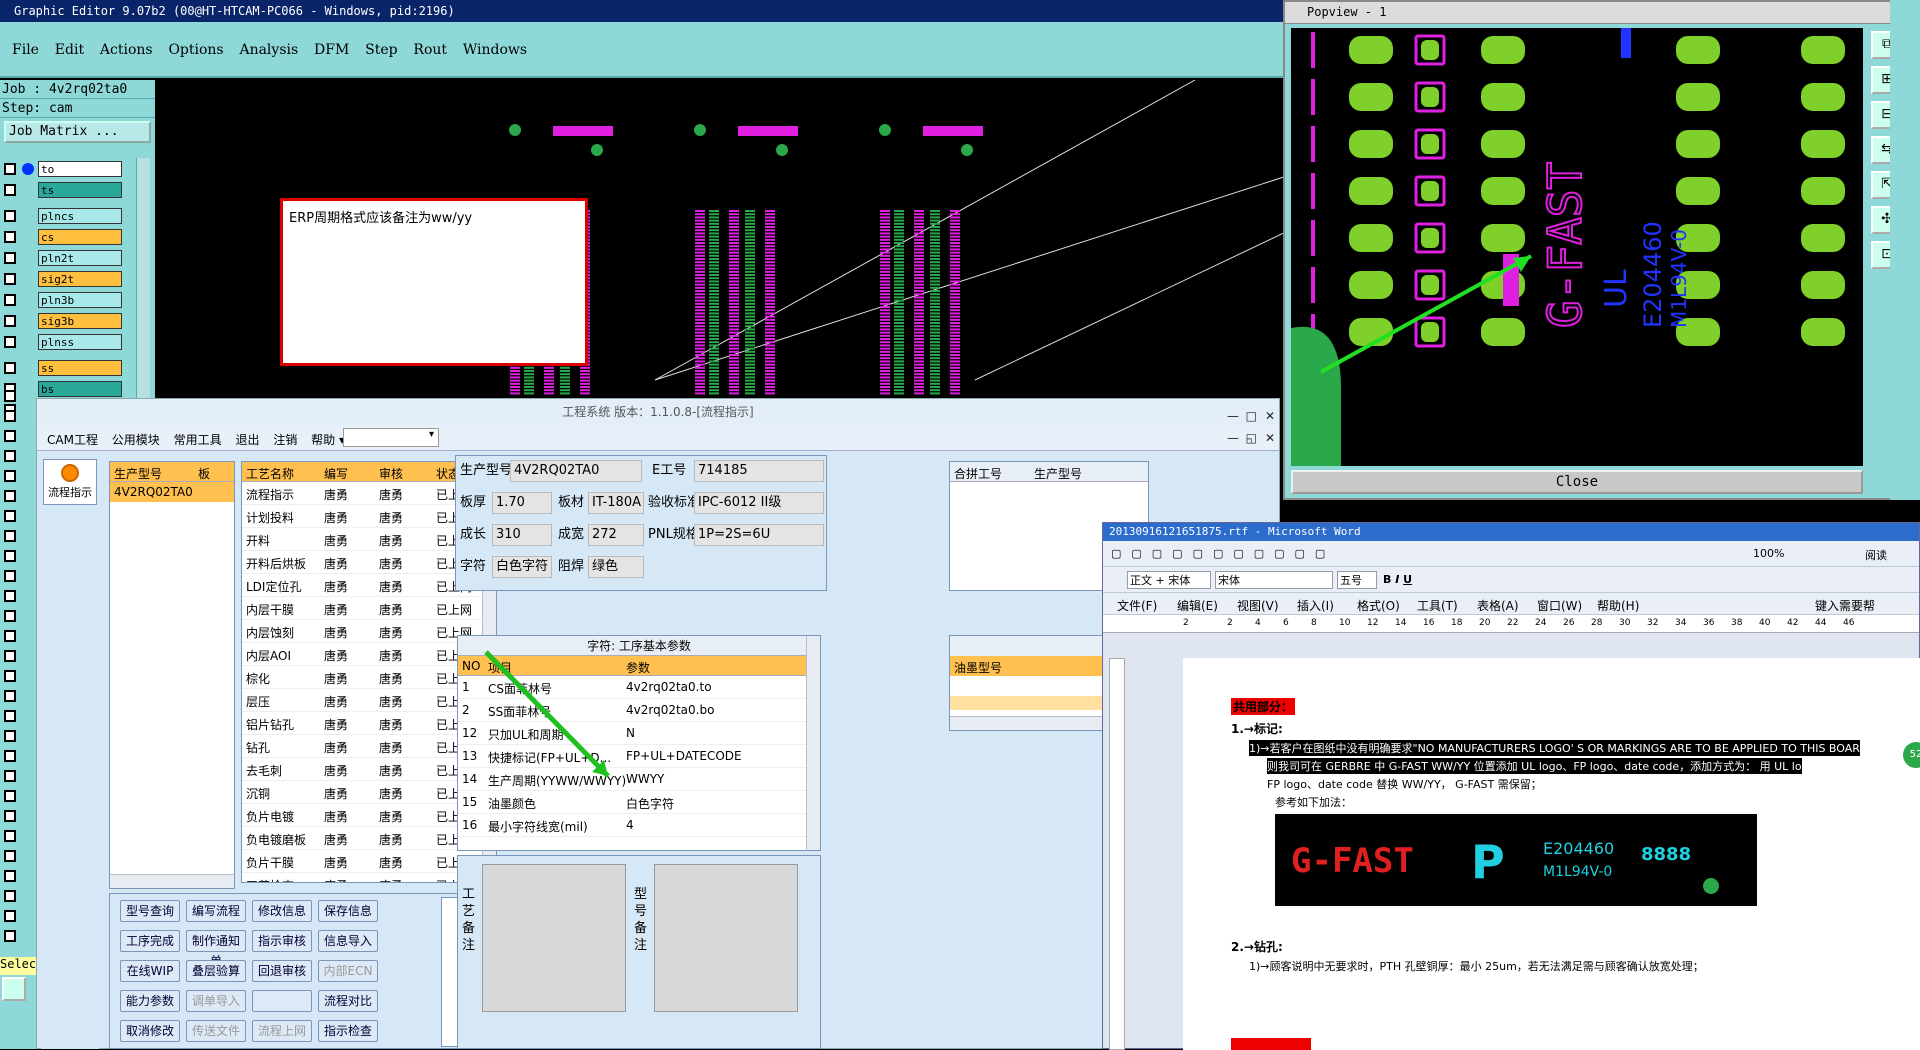 This screenshot has width=1920, height=1050. What do you see at coordinates (247, 439) in the screenshot?
I see `menu-exit: 退出` at bounding box center [247, 439].